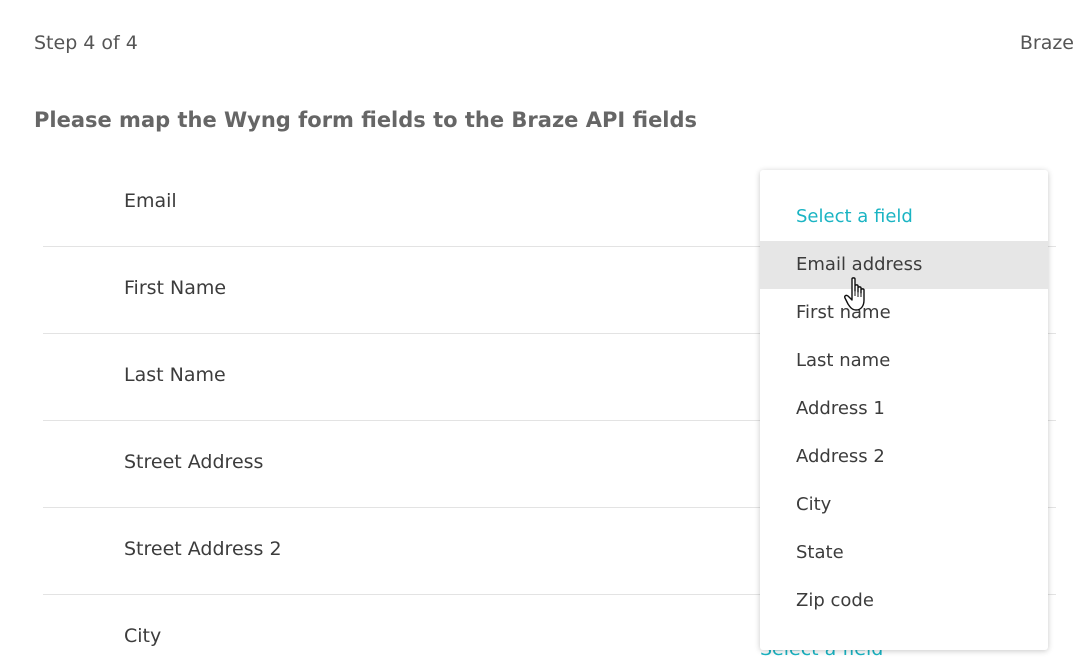 The image size is (1082, 663). I want to click on option-zip-code: Zip code, so click(904, 601).